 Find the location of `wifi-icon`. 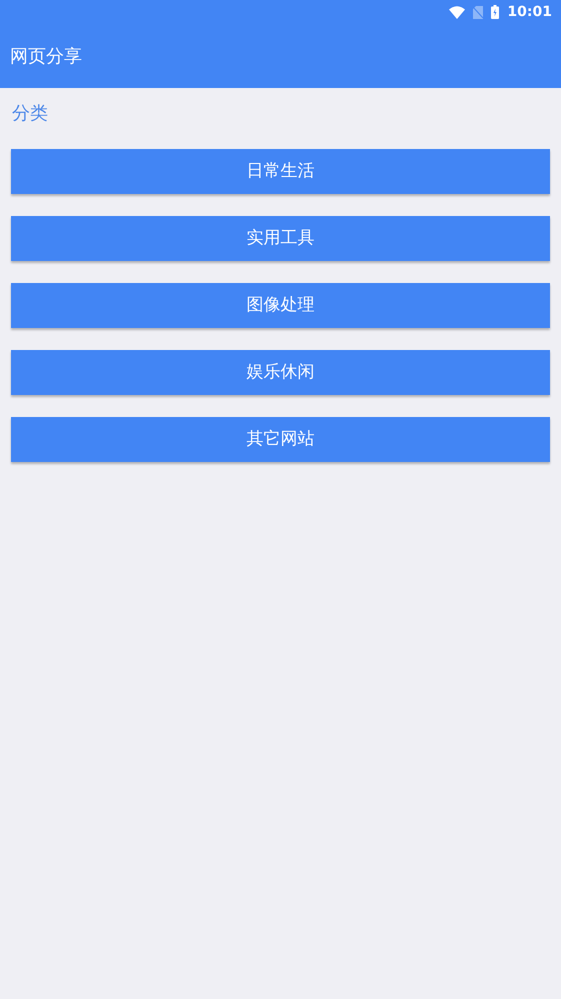

wifi-icon is located at coordinates (457, 12).